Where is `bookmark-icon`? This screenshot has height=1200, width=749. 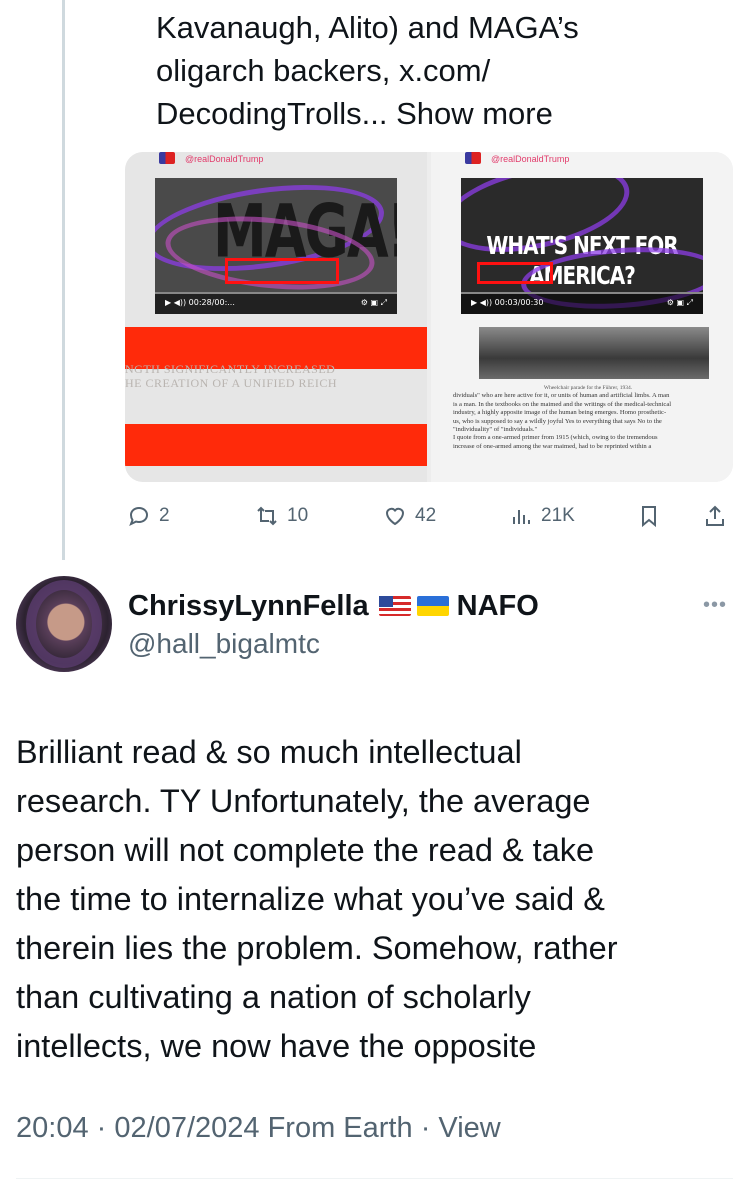 bookmark-icon is located at coordinates (649, 517).